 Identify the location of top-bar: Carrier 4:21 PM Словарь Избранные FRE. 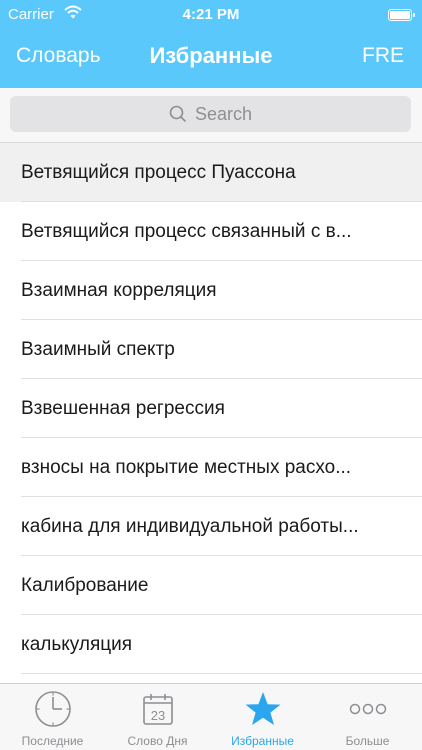
(211, 44).